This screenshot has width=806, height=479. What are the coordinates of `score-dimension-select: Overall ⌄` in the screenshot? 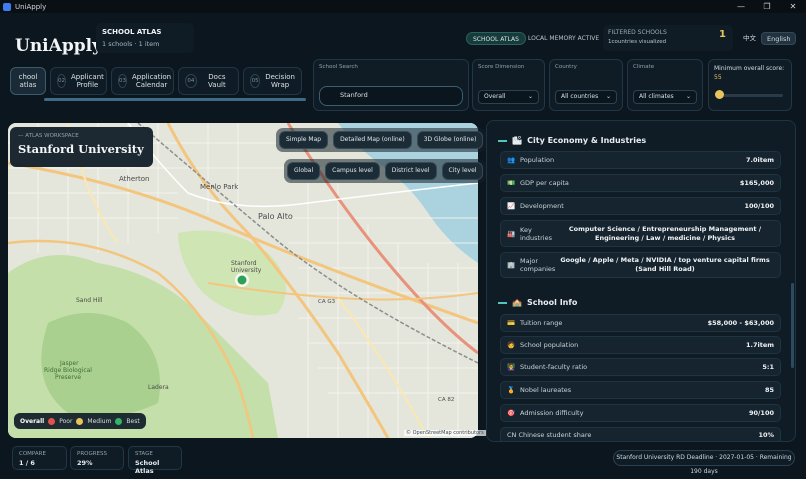 It's located at (508, 97).